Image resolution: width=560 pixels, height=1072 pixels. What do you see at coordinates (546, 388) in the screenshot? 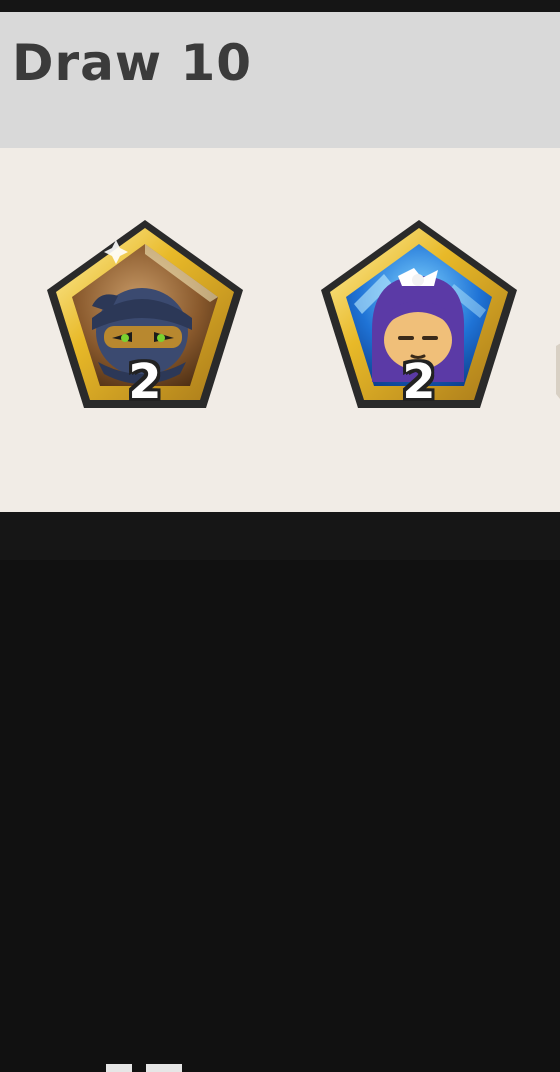
I see `partial-reward-edge` at bounding box center [546, 388].